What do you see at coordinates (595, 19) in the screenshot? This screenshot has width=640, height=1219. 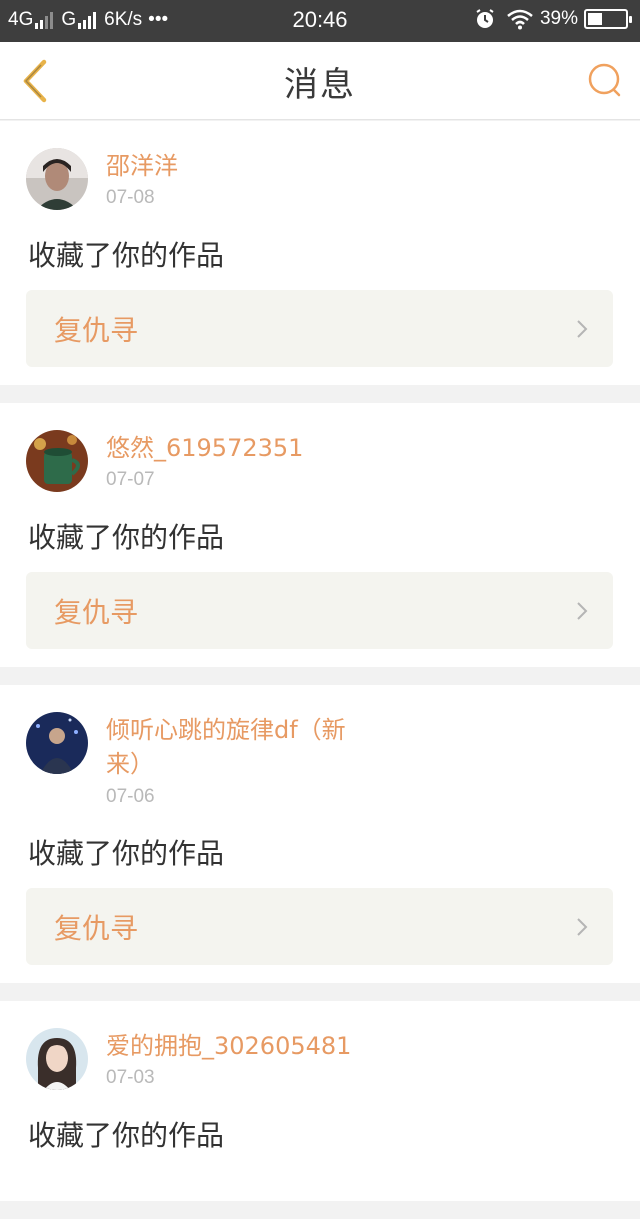 I see `battery-fill` at bounding box center [595, 19].